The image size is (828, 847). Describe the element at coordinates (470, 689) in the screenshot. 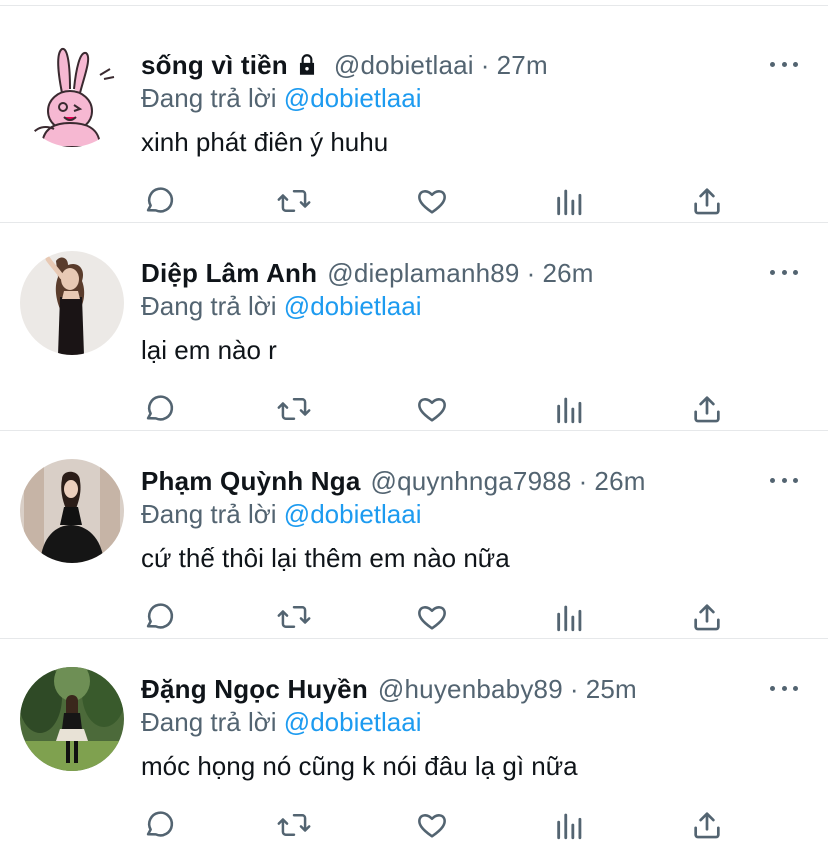

I see `user-handle: @huyenbaby89` at that location.